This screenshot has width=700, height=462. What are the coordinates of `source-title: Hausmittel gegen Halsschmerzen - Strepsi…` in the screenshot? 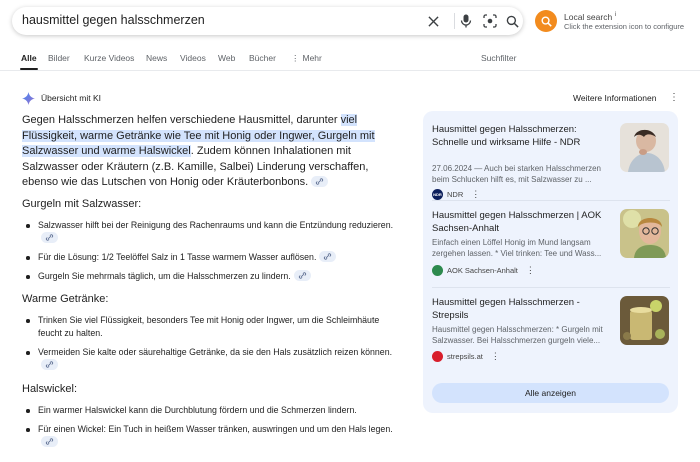 It's located at (521, 309).